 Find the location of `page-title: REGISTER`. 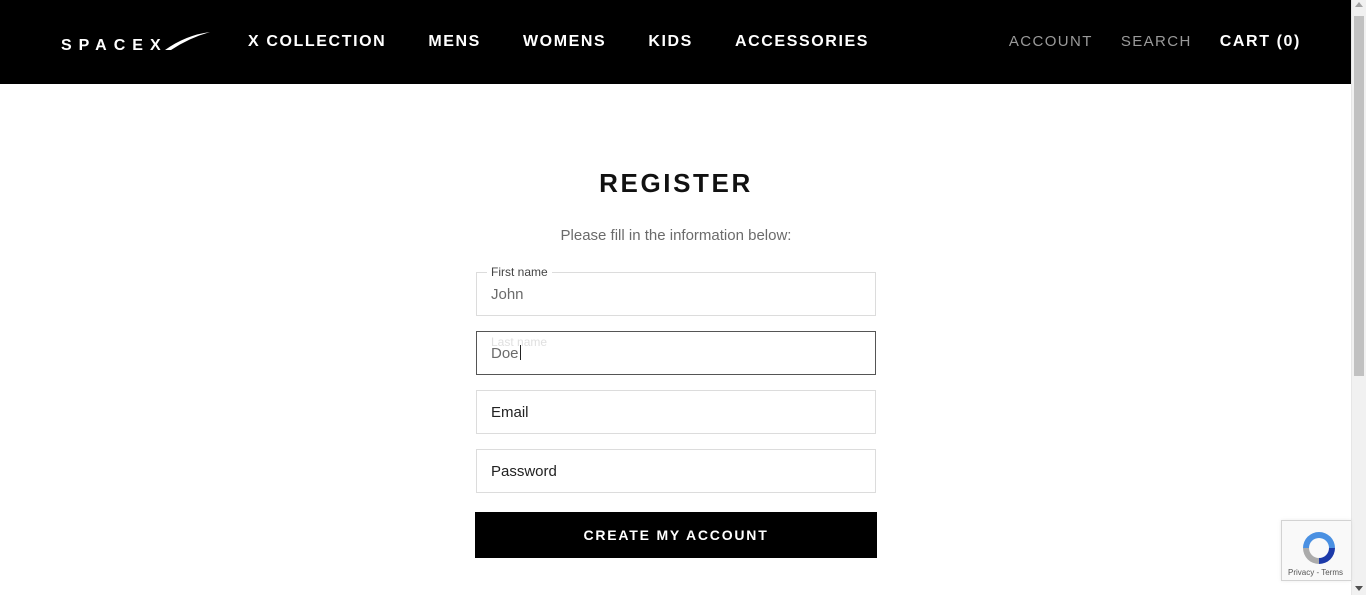

page-title: REGISTER is located at coordinates (676, 183).